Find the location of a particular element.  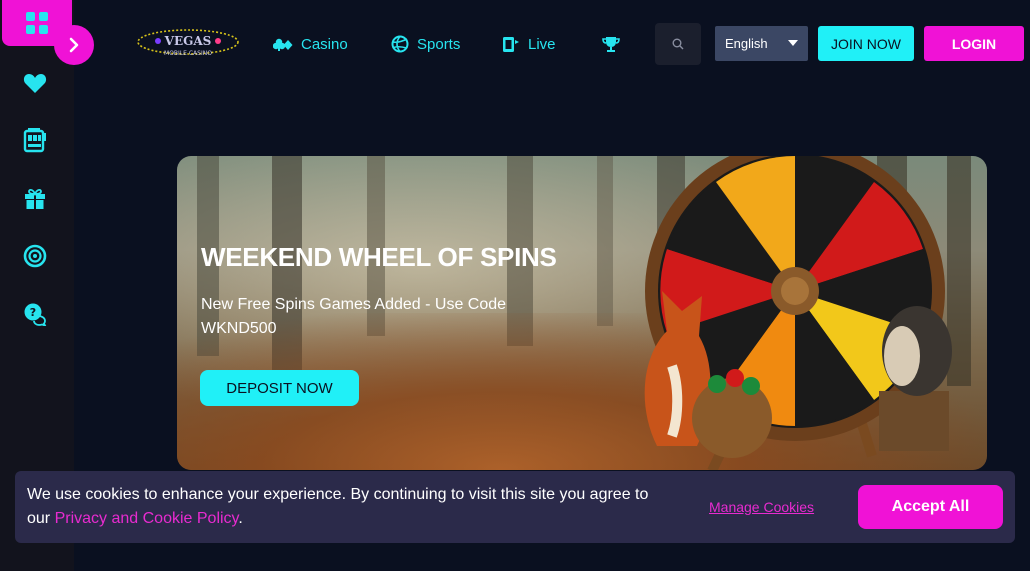

banner-title: WEEKEND WHEEL OF SPINS is located at coordinates (379, 257).